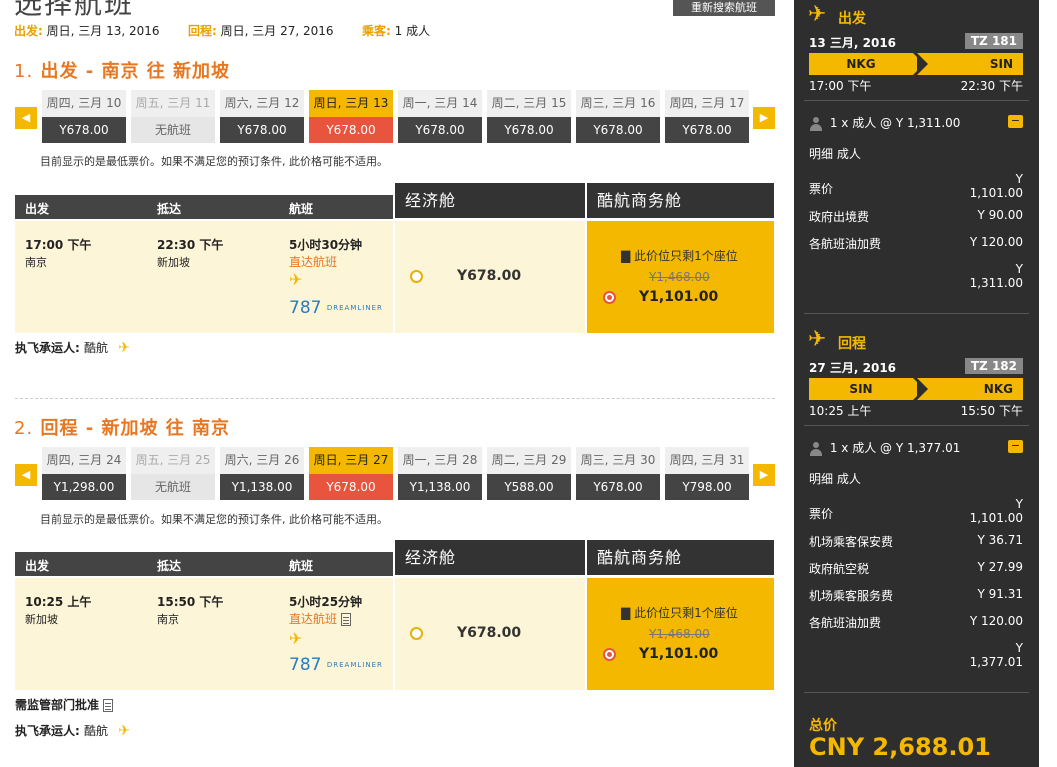 The image size is (1057, 767). What do you see at coordinates (74, 10) in the screenshot?
I see `page-title: 选择航班` at bounding box center [74, 10].